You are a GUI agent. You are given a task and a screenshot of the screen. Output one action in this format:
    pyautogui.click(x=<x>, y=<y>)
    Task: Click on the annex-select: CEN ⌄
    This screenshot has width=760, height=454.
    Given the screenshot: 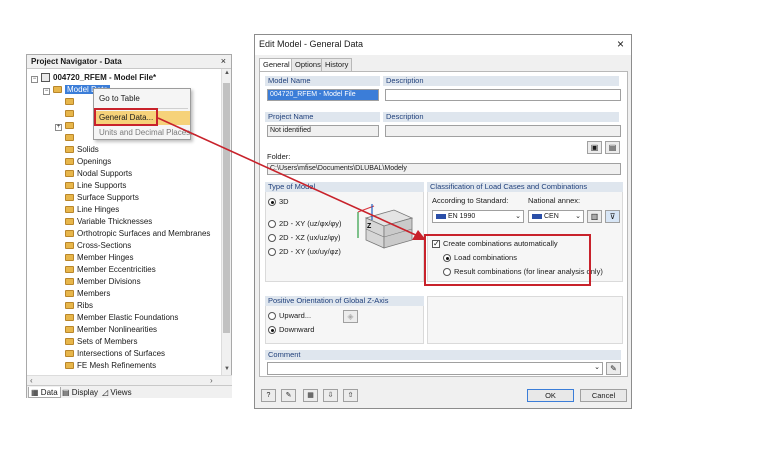 What is the action you would take?
    pyautogui.click(x=556, y=216)
    